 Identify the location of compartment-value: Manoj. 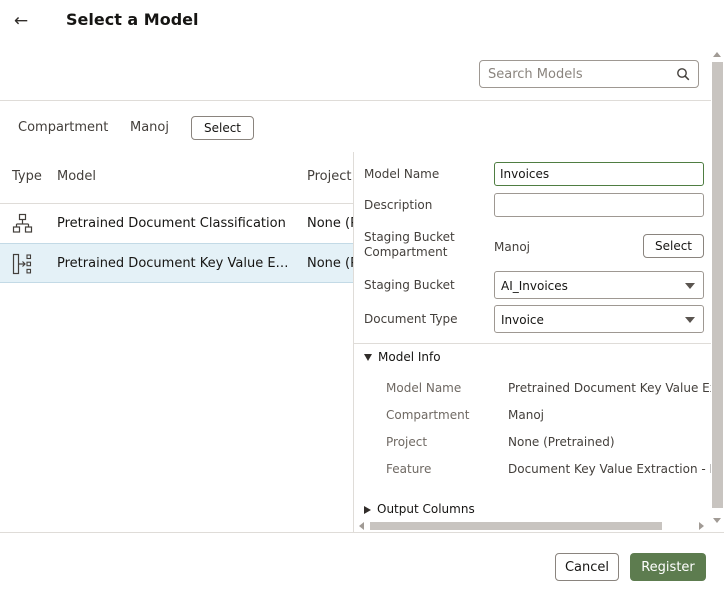
(149, 127).